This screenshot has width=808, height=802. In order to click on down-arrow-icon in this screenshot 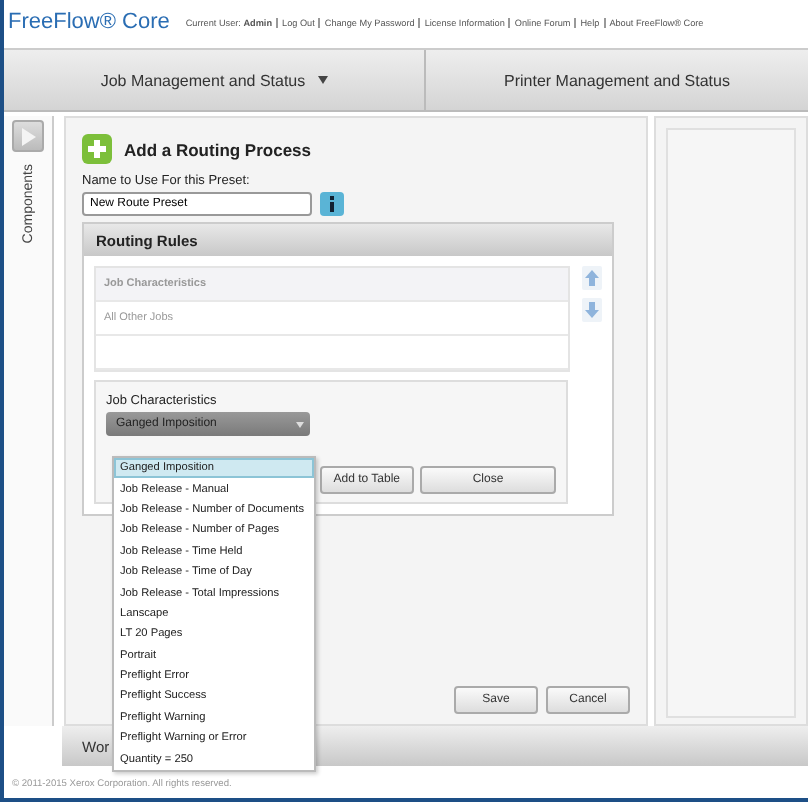, I will do `click(592, 310)`.